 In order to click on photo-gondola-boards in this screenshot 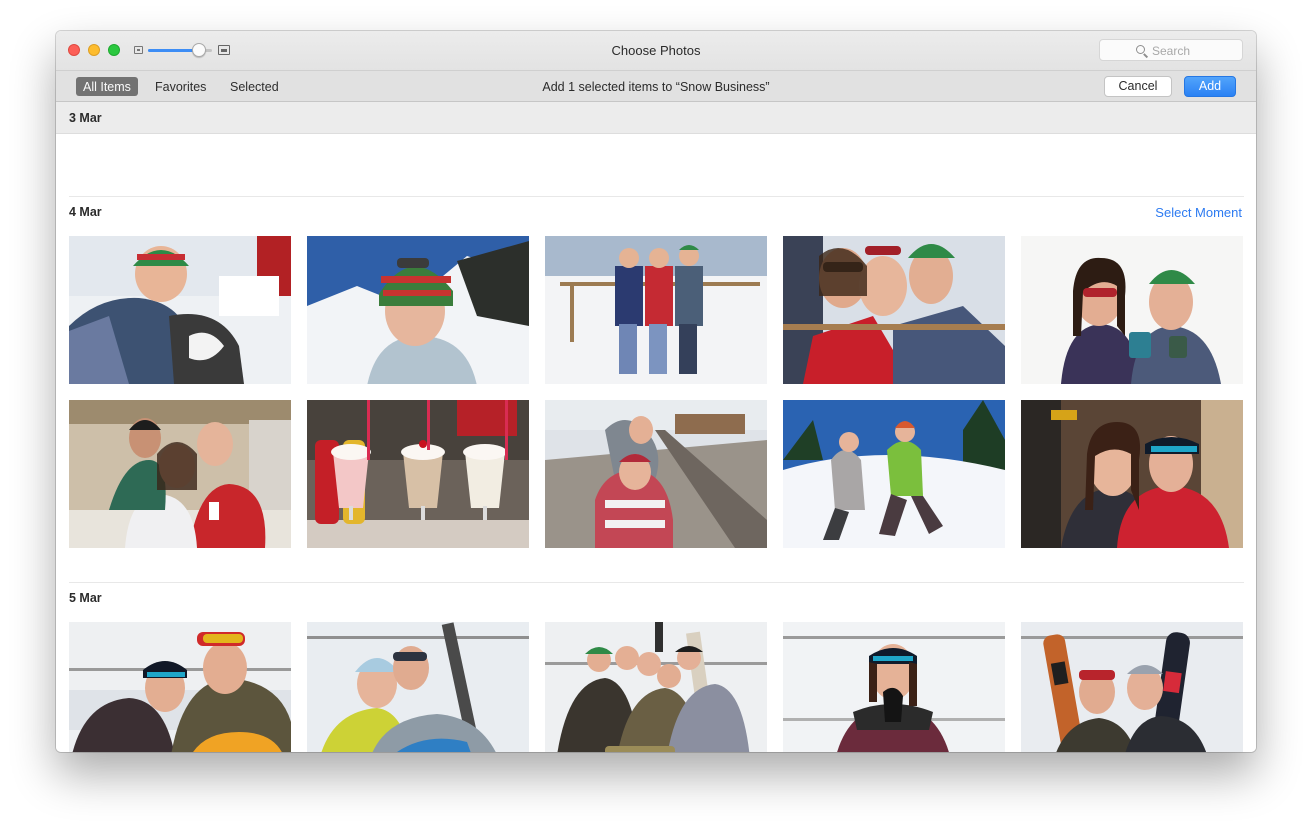, I will do `click(1132, 687)`.